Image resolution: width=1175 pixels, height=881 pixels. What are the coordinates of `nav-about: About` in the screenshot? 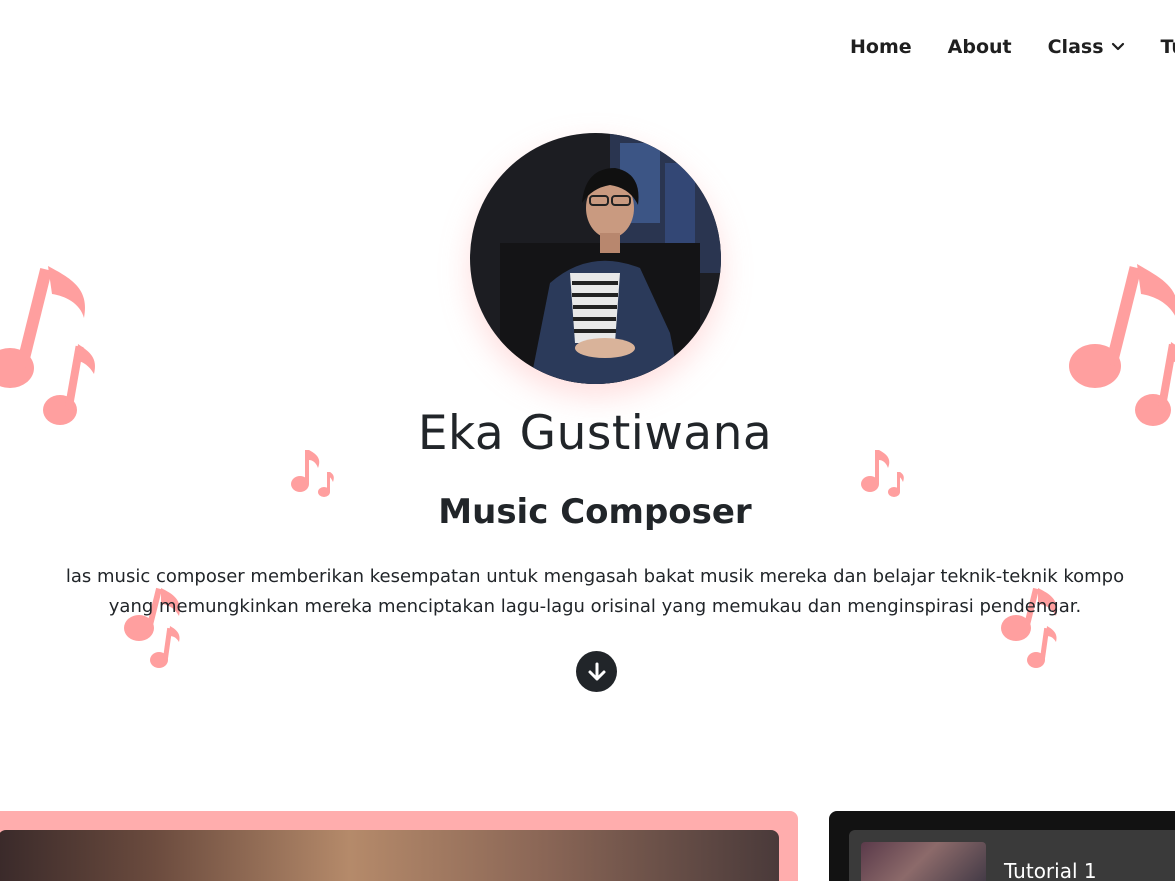 It's located at (980, 47).